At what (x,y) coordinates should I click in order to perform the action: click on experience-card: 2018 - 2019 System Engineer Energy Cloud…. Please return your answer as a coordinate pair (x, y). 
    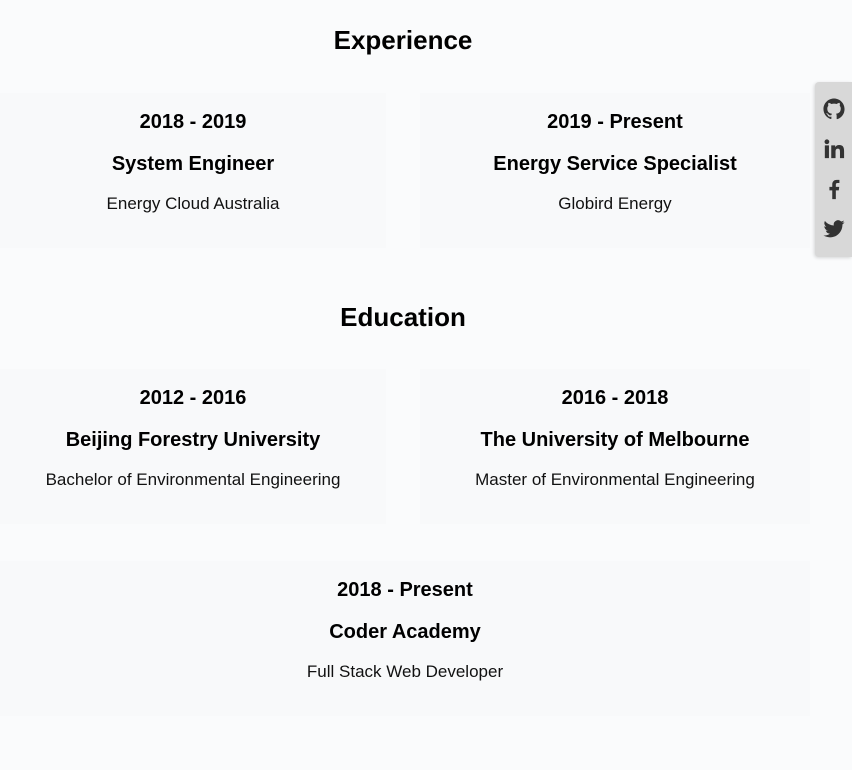
    Looking at the image, I should click on (193, 170).